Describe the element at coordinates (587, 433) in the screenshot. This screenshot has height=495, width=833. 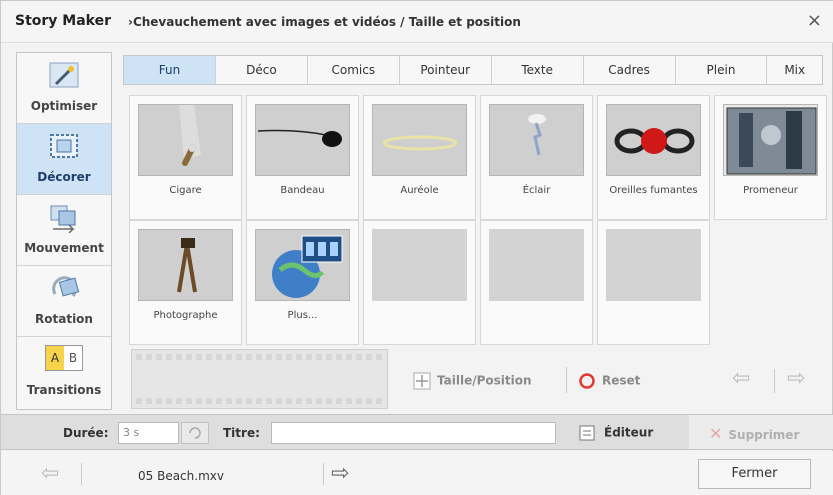
I see `editor-icon` at that location.